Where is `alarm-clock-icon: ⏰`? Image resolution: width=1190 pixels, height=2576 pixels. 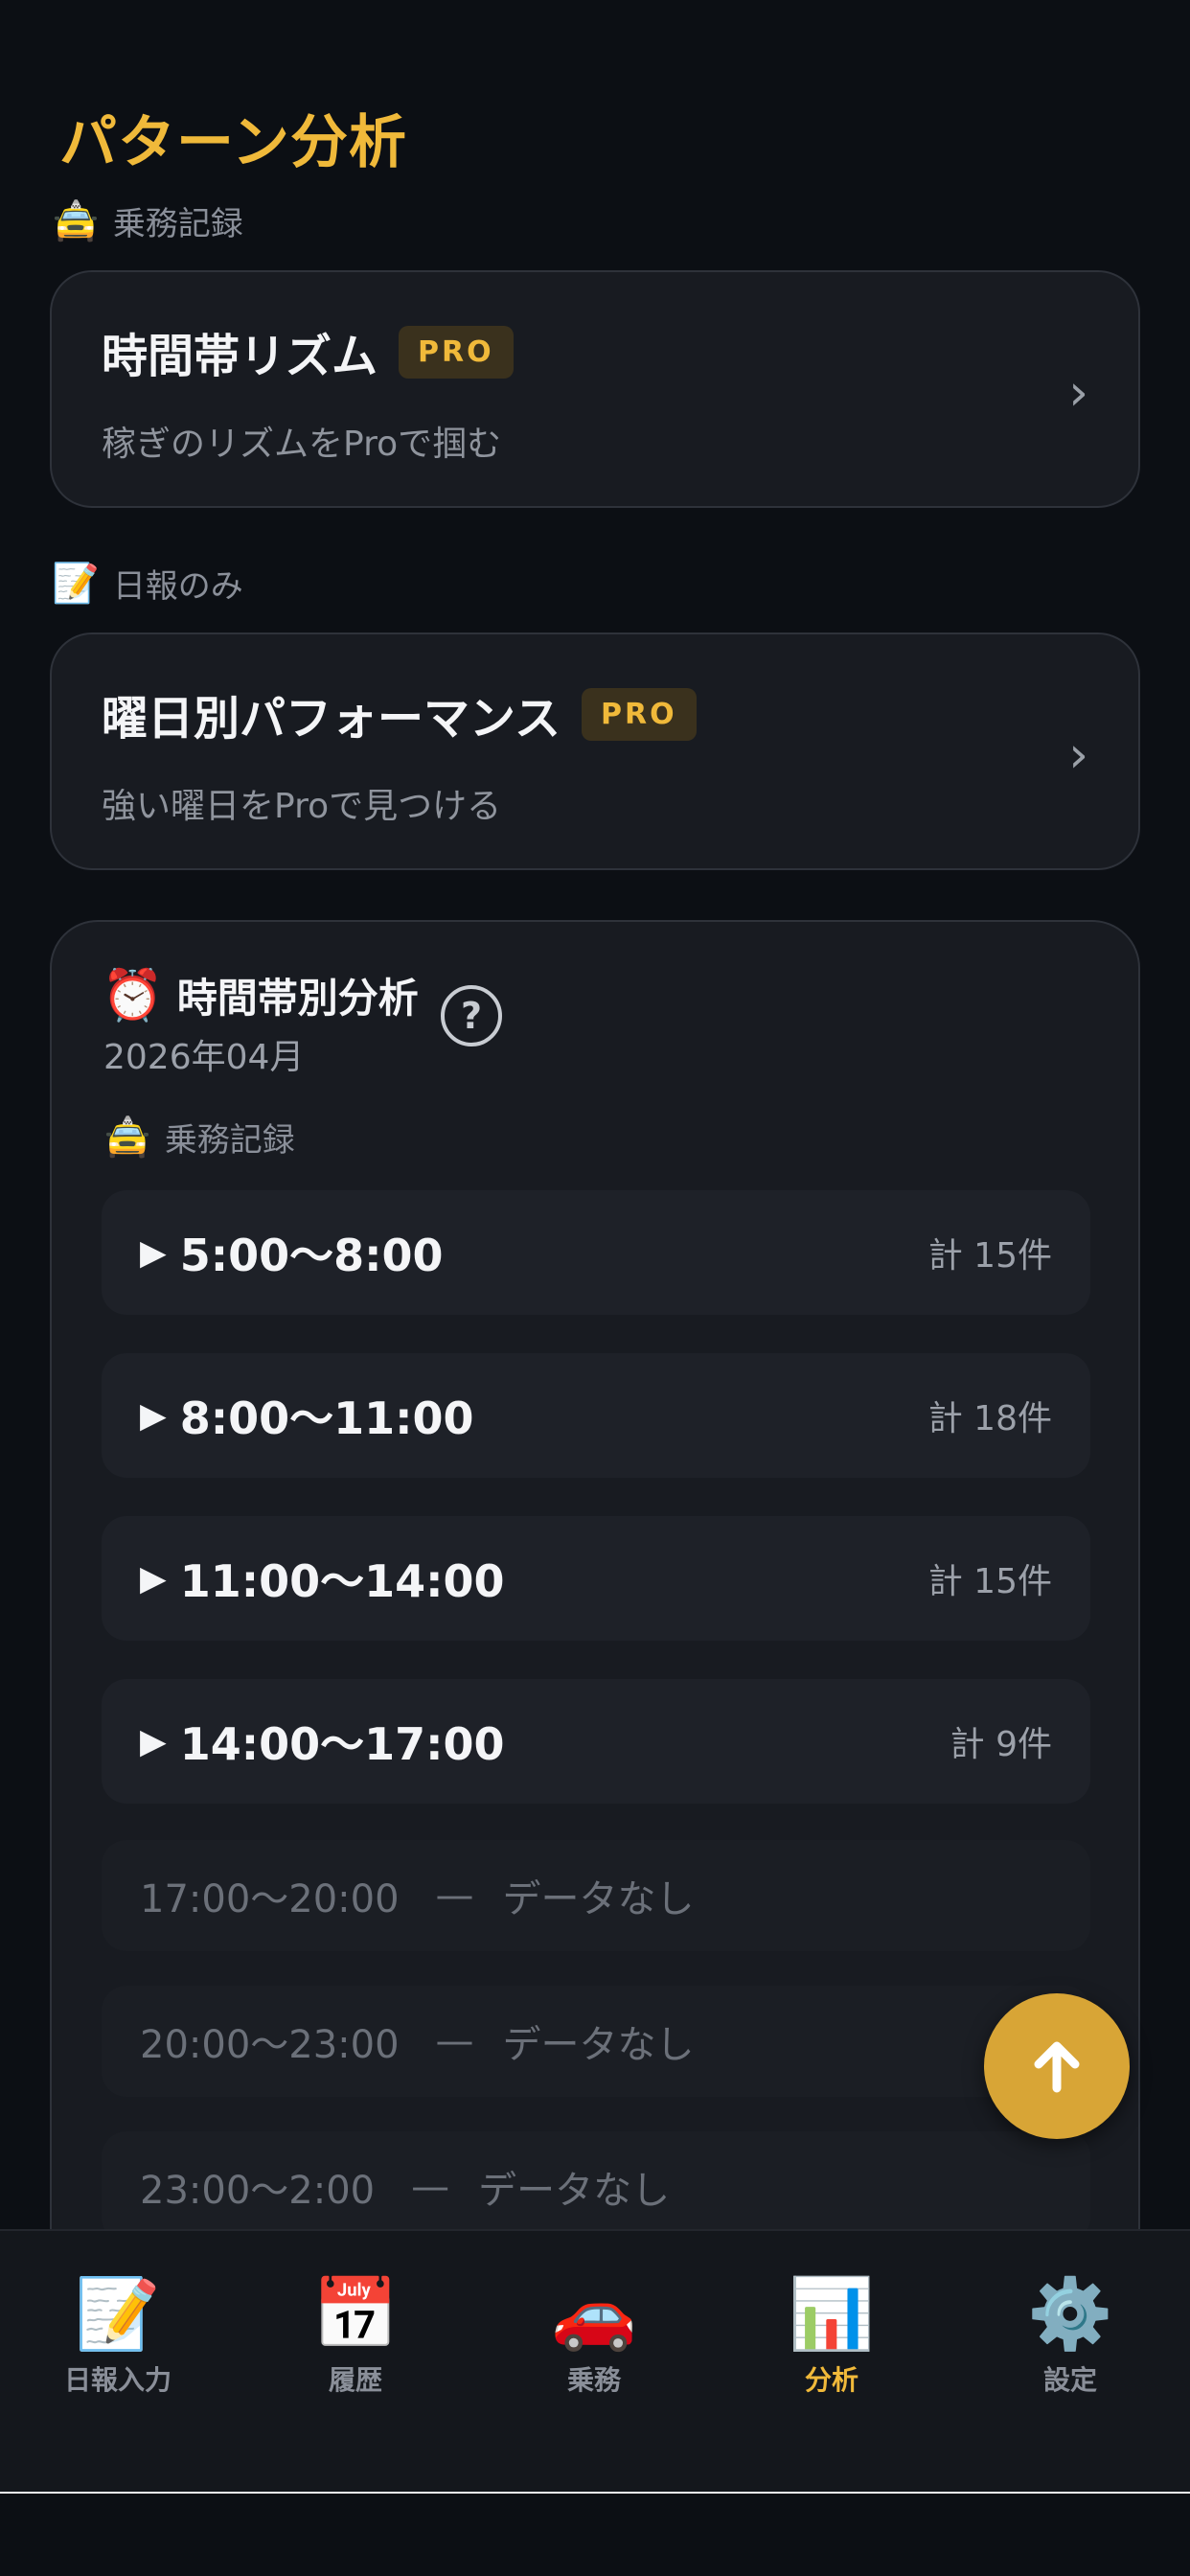 alarm-clock-icon: ⏰ is located at coordinates (133, 996).